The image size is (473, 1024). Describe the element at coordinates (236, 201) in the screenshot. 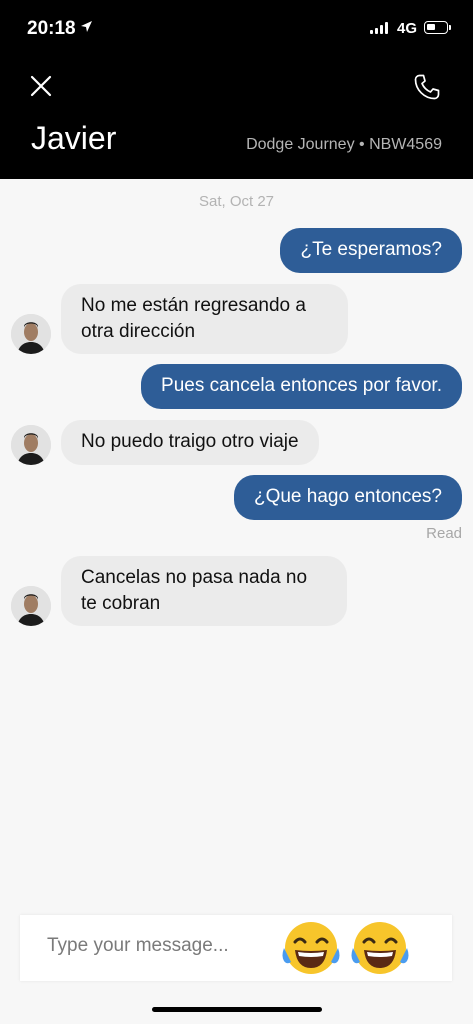

I see `date-separator: Sat, Oct 27` at that location.